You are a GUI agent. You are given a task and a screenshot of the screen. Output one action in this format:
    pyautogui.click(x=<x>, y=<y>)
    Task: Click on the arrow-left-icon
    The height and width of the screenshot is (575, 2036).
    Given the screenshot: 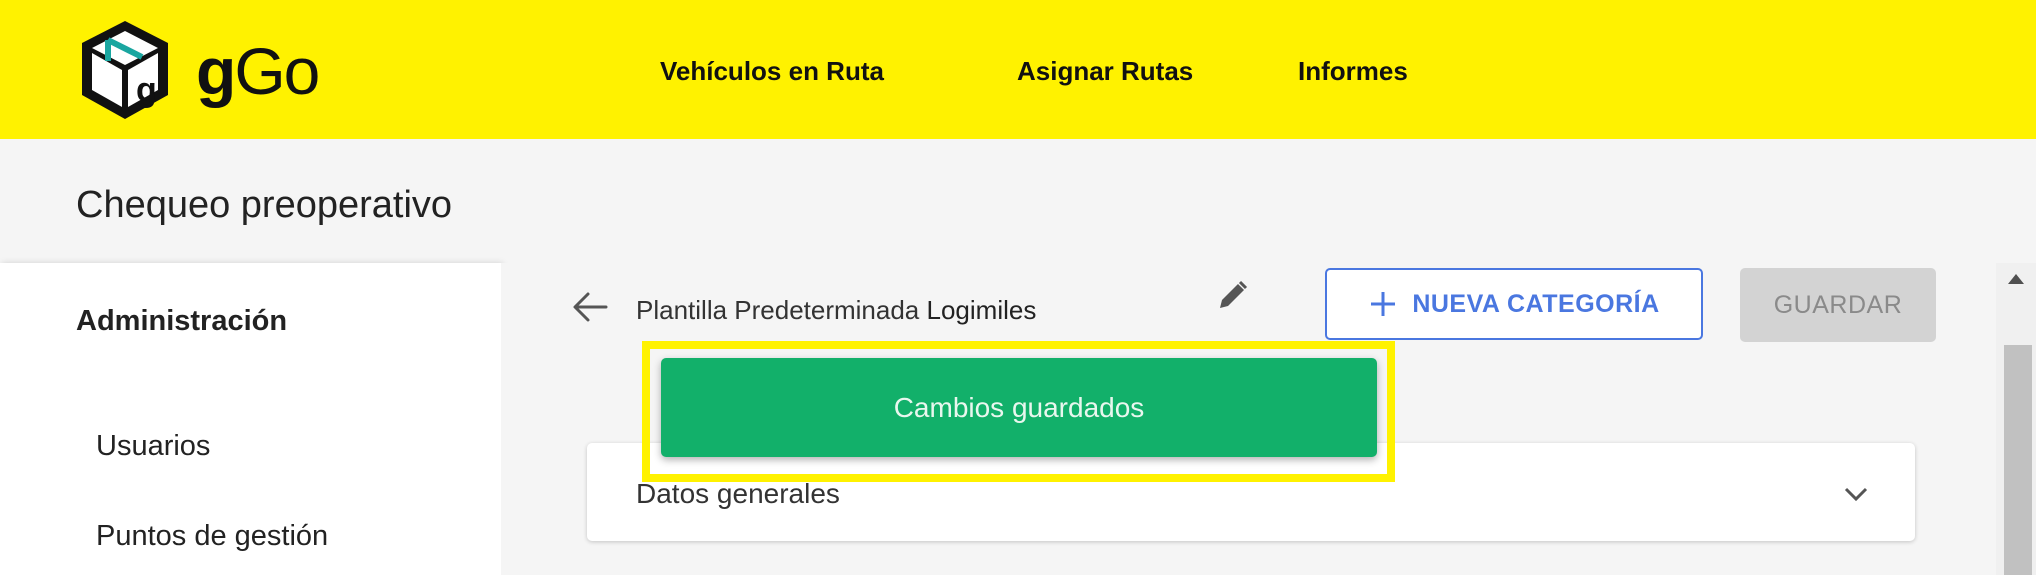 What is the action you would take?
    pyautogui.click(x=590, y=307)
    